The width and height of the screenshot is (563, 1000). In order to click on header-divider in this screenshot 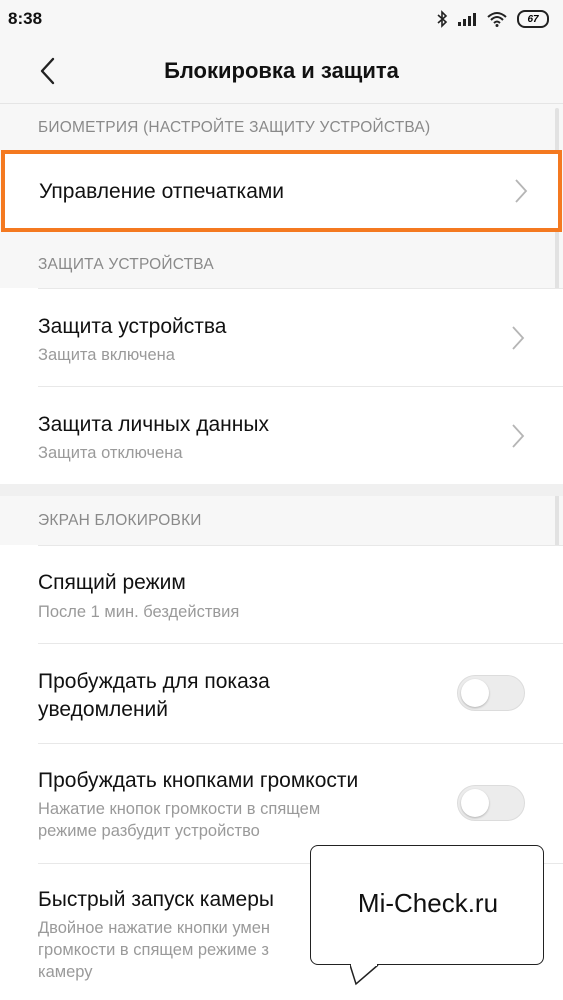, I will do `click(281, 103)`.